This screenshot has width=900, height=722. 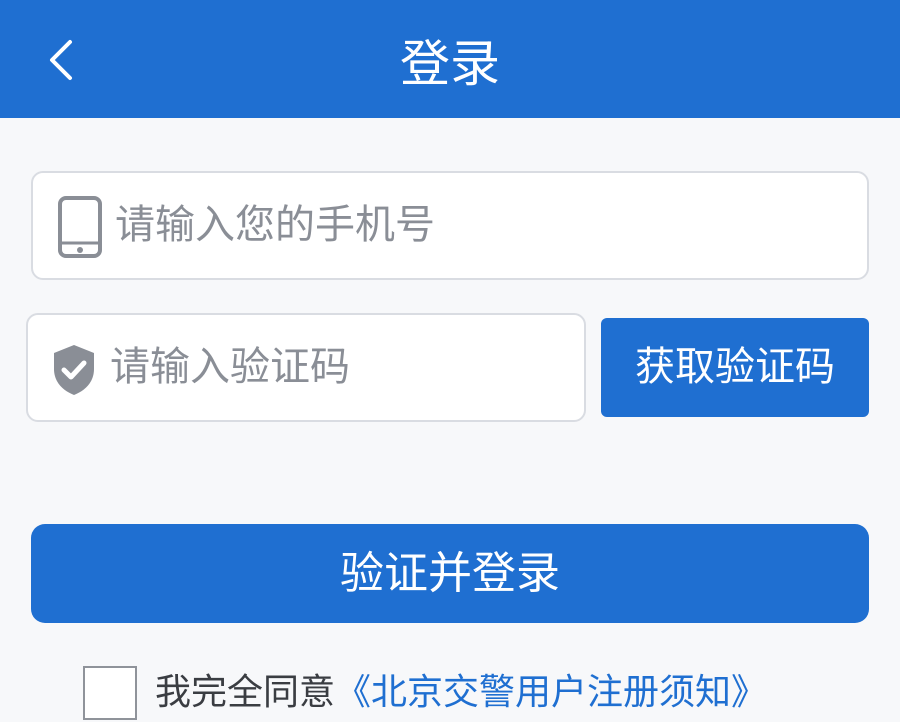 I want to click on page-title: 登录, so click(x=450, y=64).